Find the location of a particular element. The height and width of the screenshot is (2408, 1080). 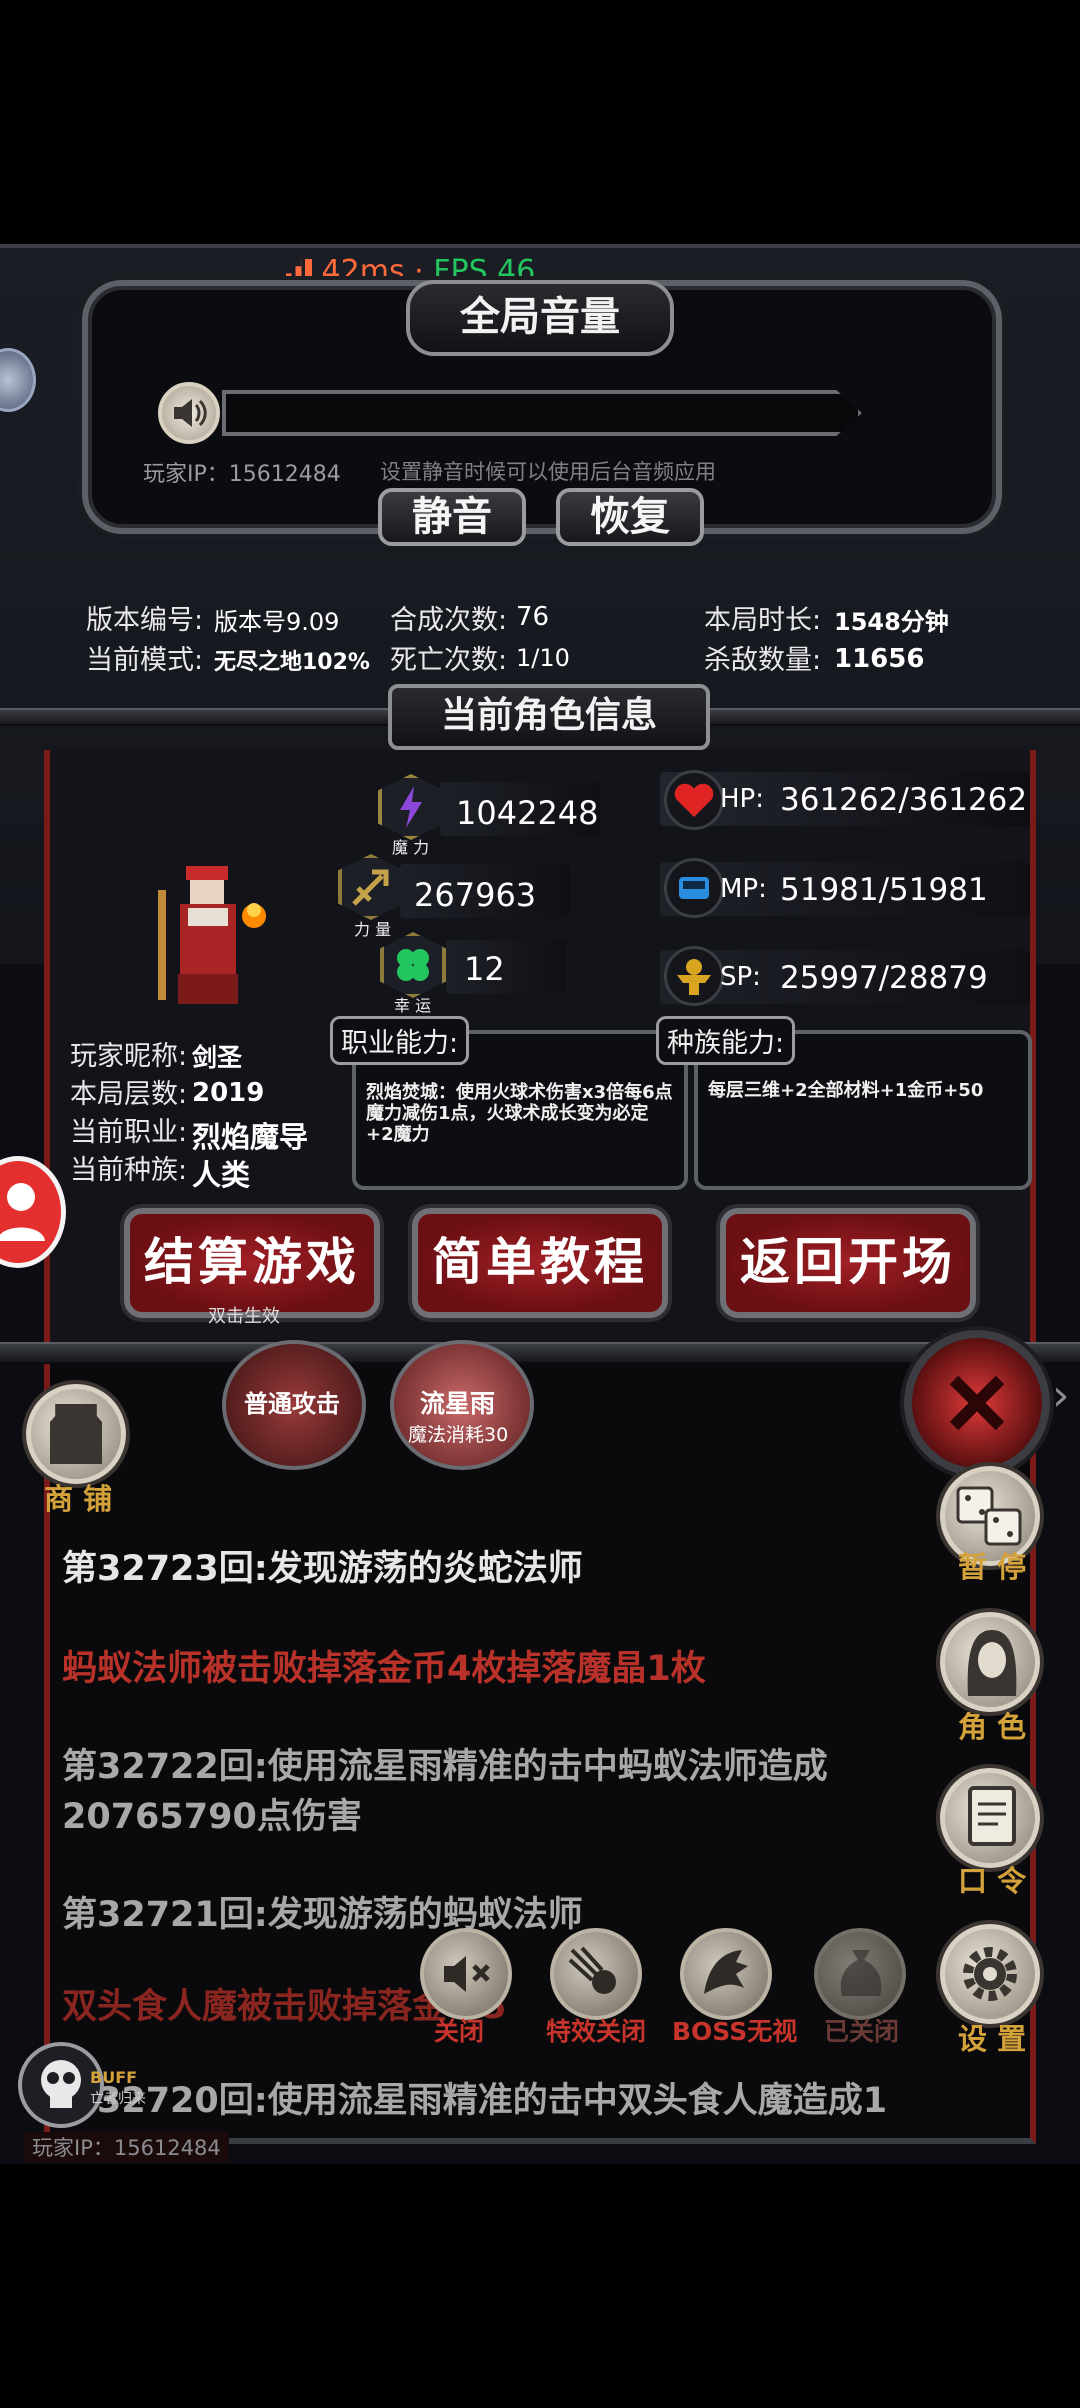

log-line: 第32720回:使用流星雨精准的击中双头食人魔造成1 is located at coordinates (475, 2101).